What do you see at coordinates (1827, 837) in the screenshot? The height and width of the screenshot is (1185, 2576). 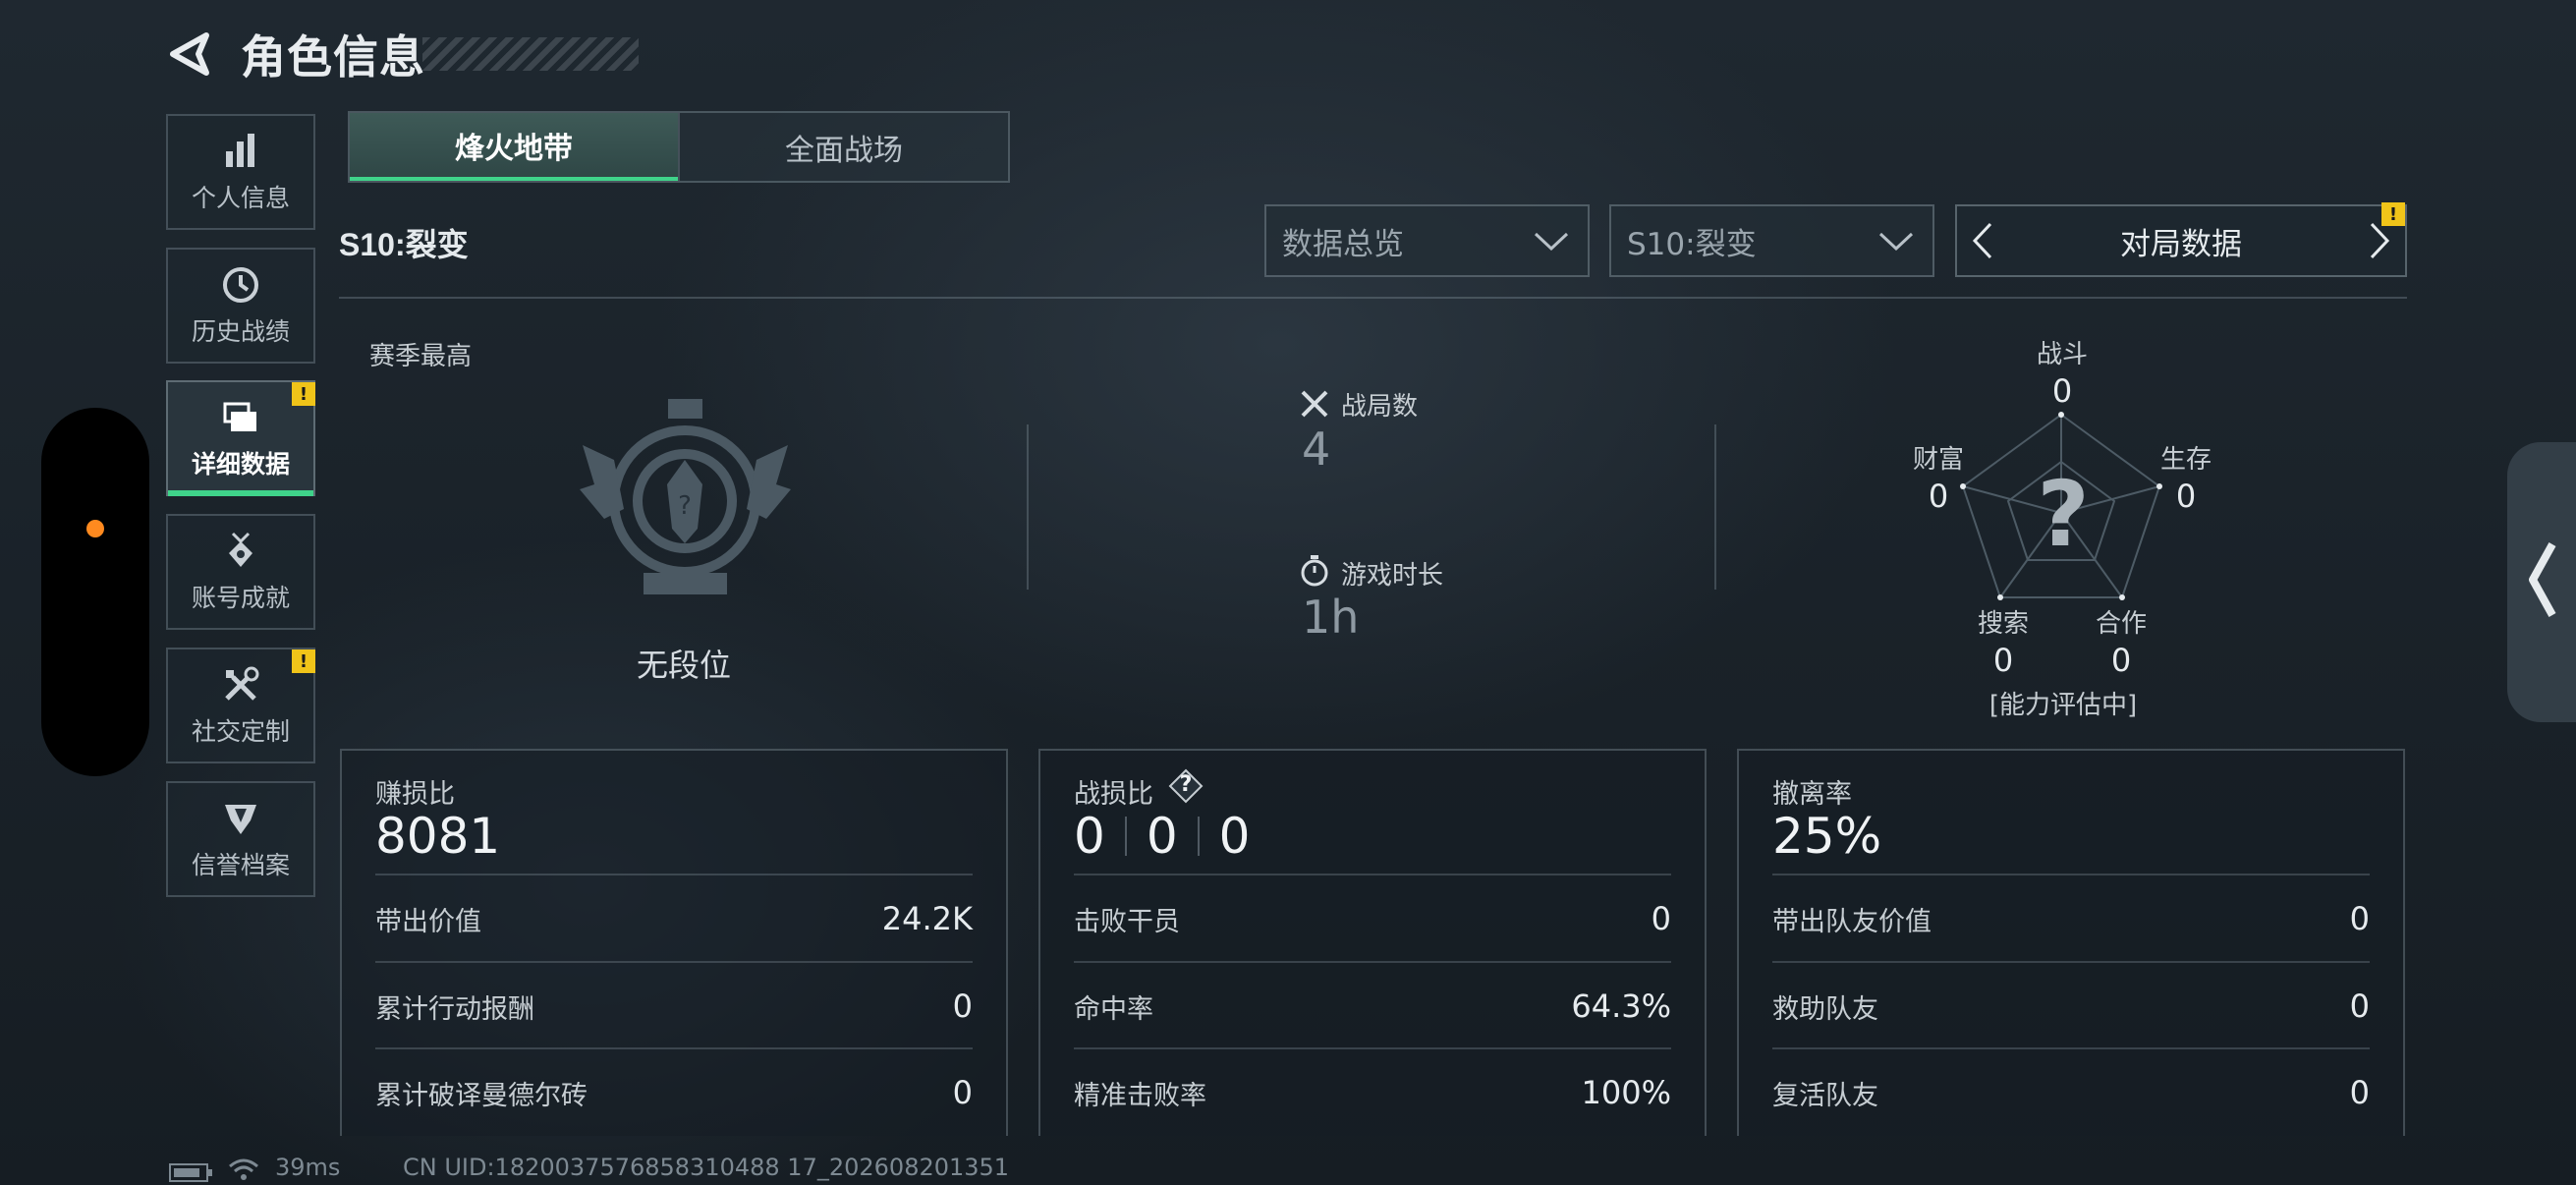 I see `card-value: 25%` at bounding box center [1827, 837].